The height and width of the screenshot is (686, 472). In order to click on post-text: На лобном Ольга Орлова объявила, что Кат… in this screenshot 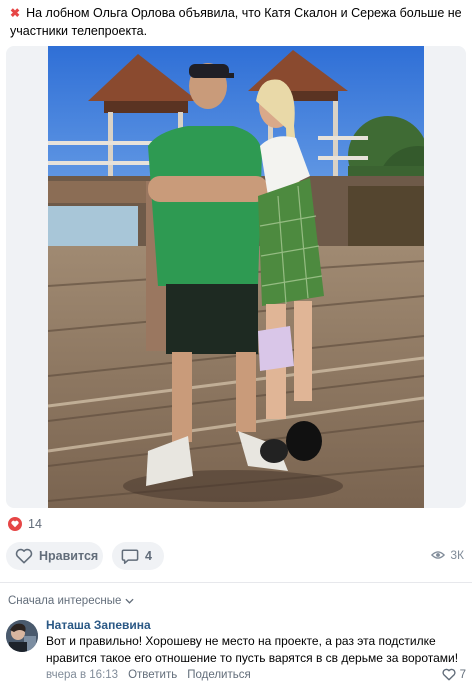, I will do `click(236, 22)`.